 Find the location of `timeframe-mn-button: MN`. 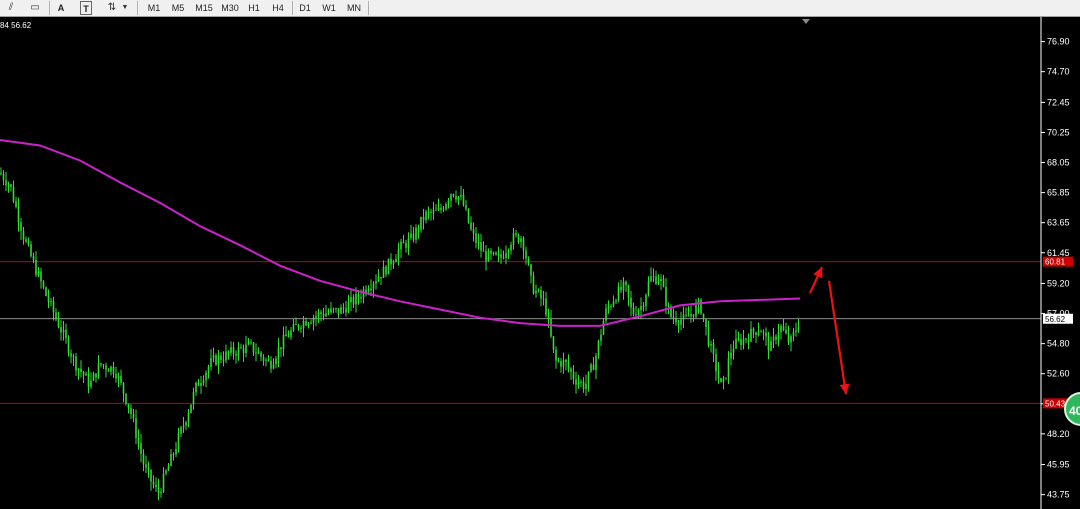

timeframe-mn-button: MN is located at coordinates (354, 8).